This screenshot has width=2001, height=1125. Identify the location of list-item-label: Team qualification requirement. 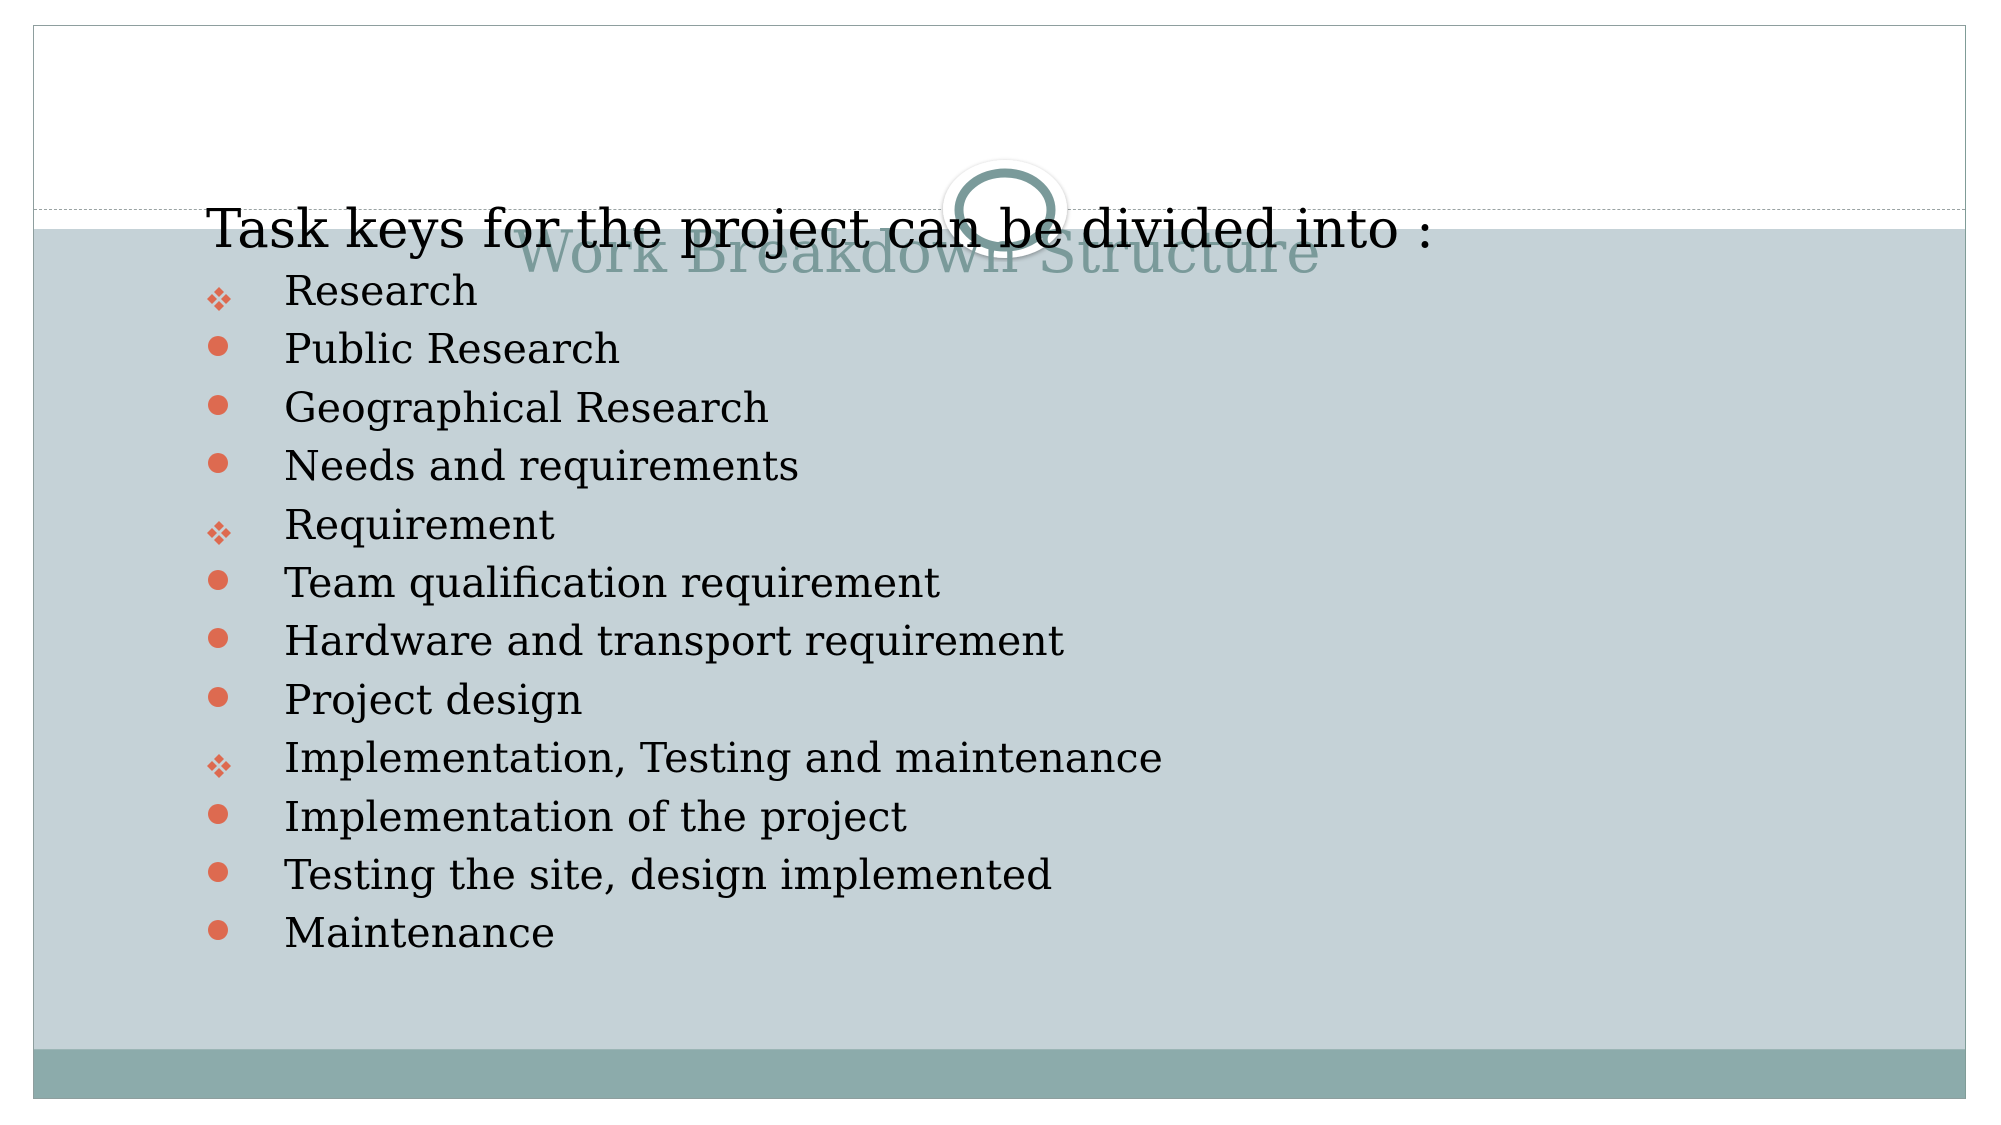
(612, 582).